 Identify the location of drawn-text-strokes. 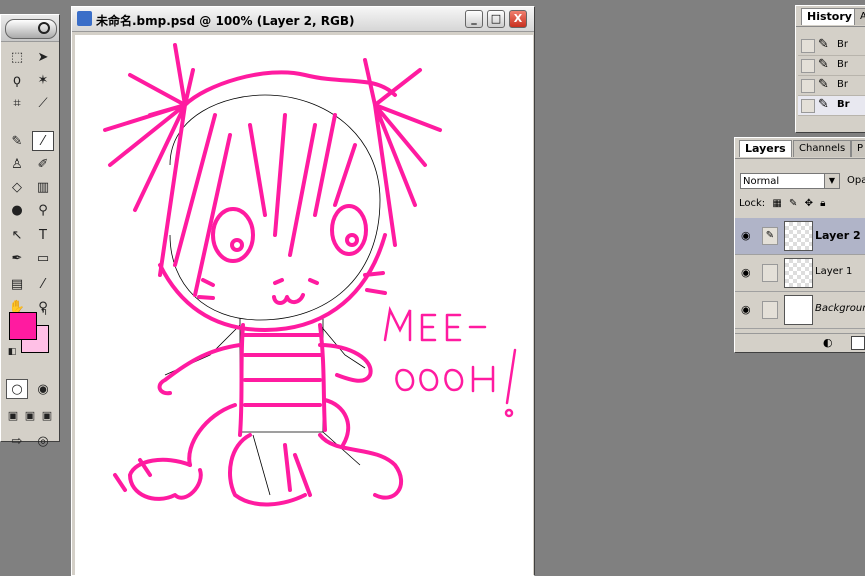
(450, 362).